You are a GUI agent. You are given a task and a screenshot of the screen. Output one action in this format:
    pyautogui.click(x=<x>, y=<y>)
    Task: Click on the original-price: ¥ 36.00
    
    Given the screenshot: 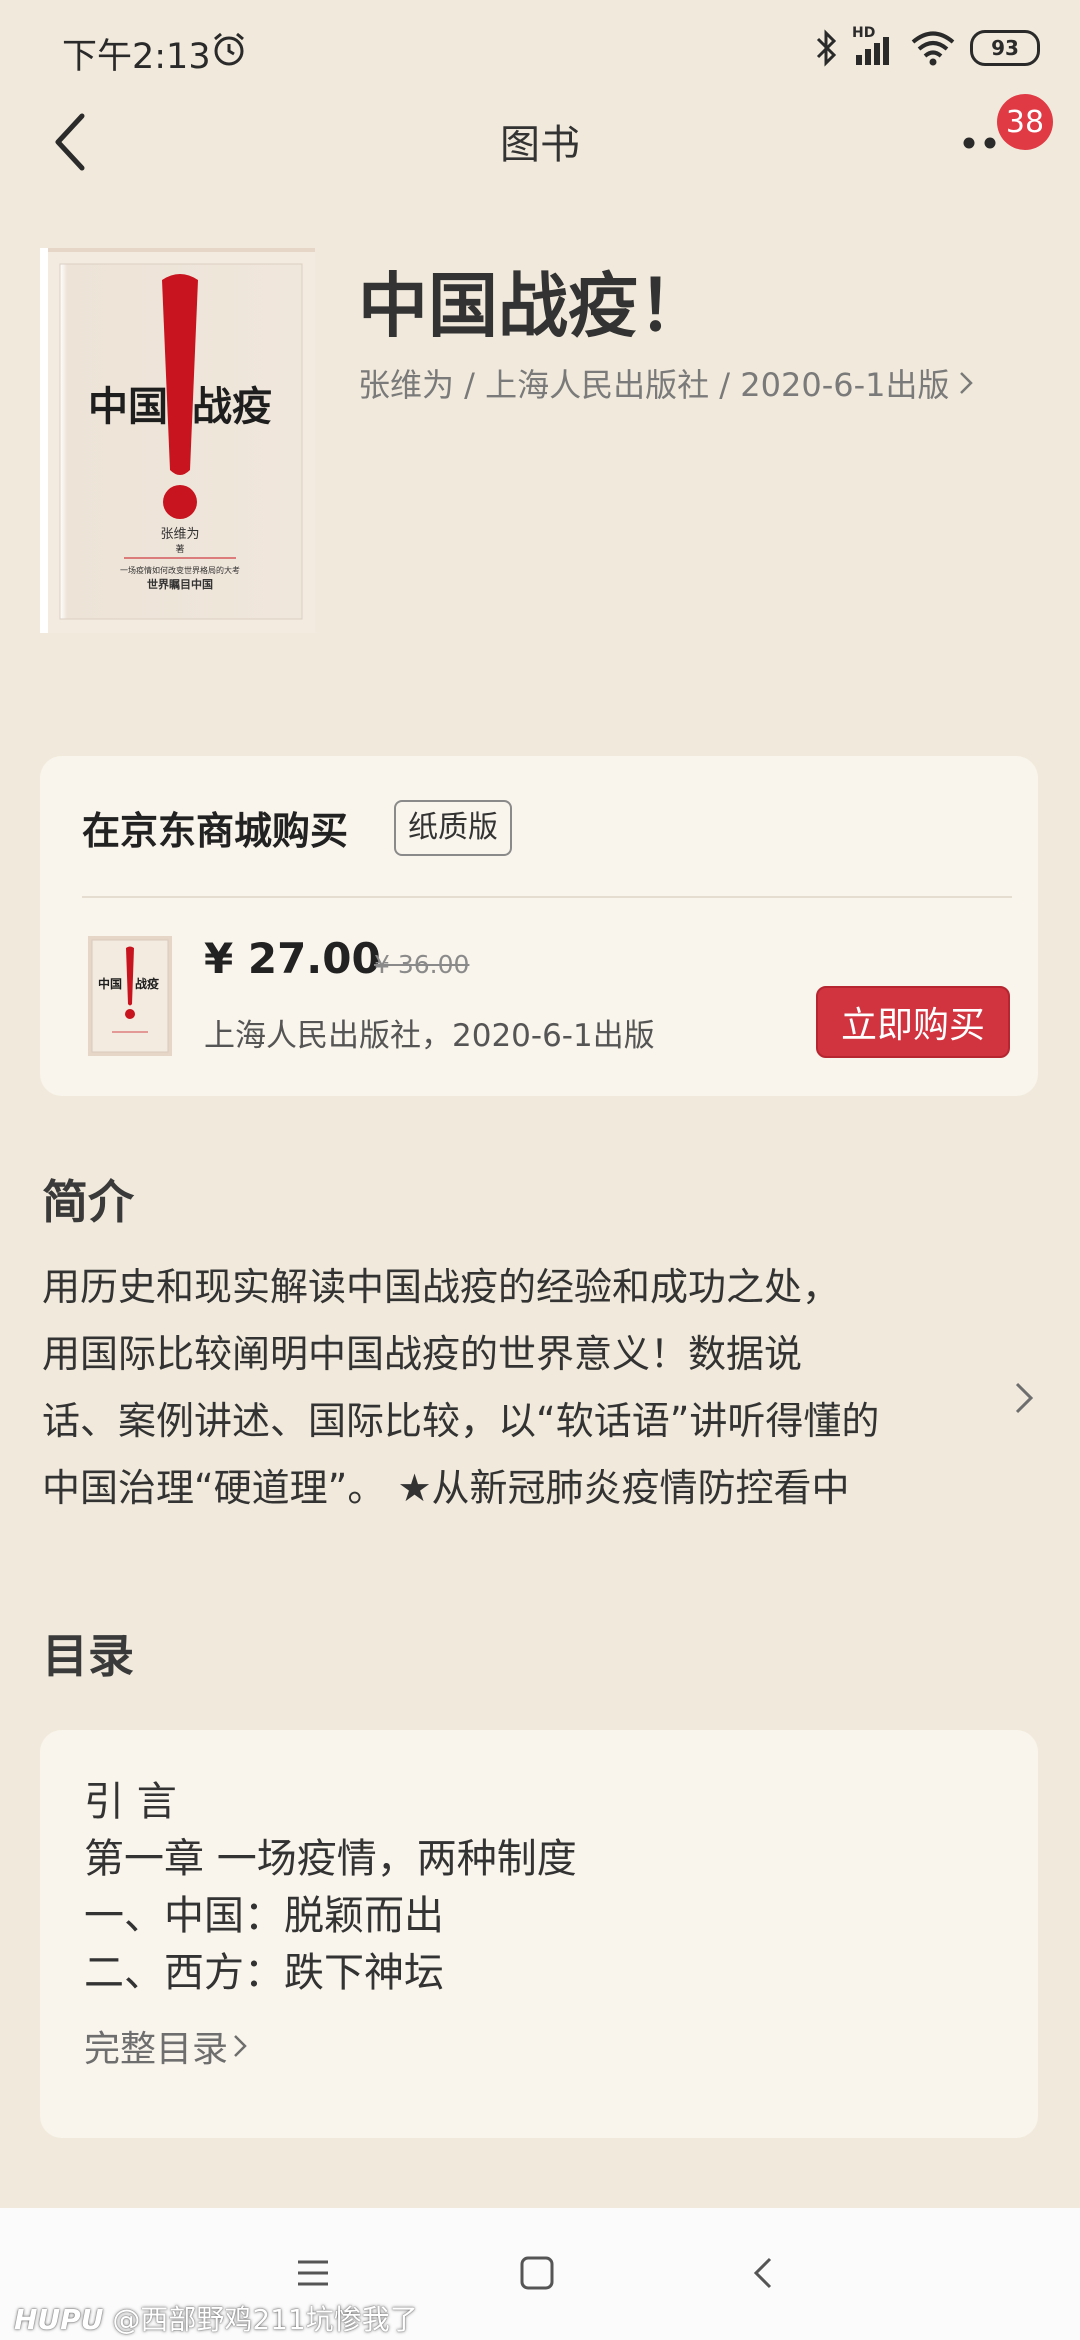 What is the action you would take?
    pyautogui.click(x=422, y=964)
    